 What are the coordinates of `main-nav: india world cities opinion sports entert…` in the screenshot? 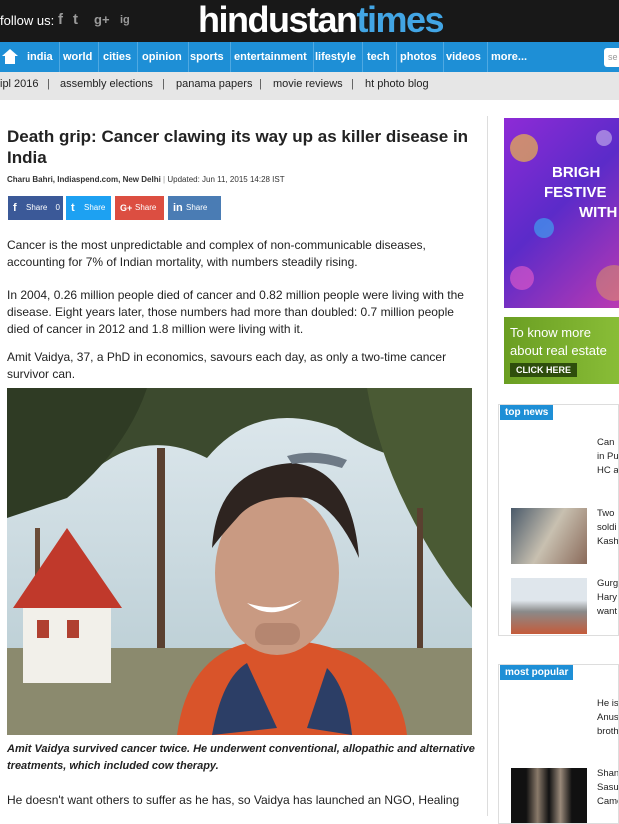 It's located at (309, 57).